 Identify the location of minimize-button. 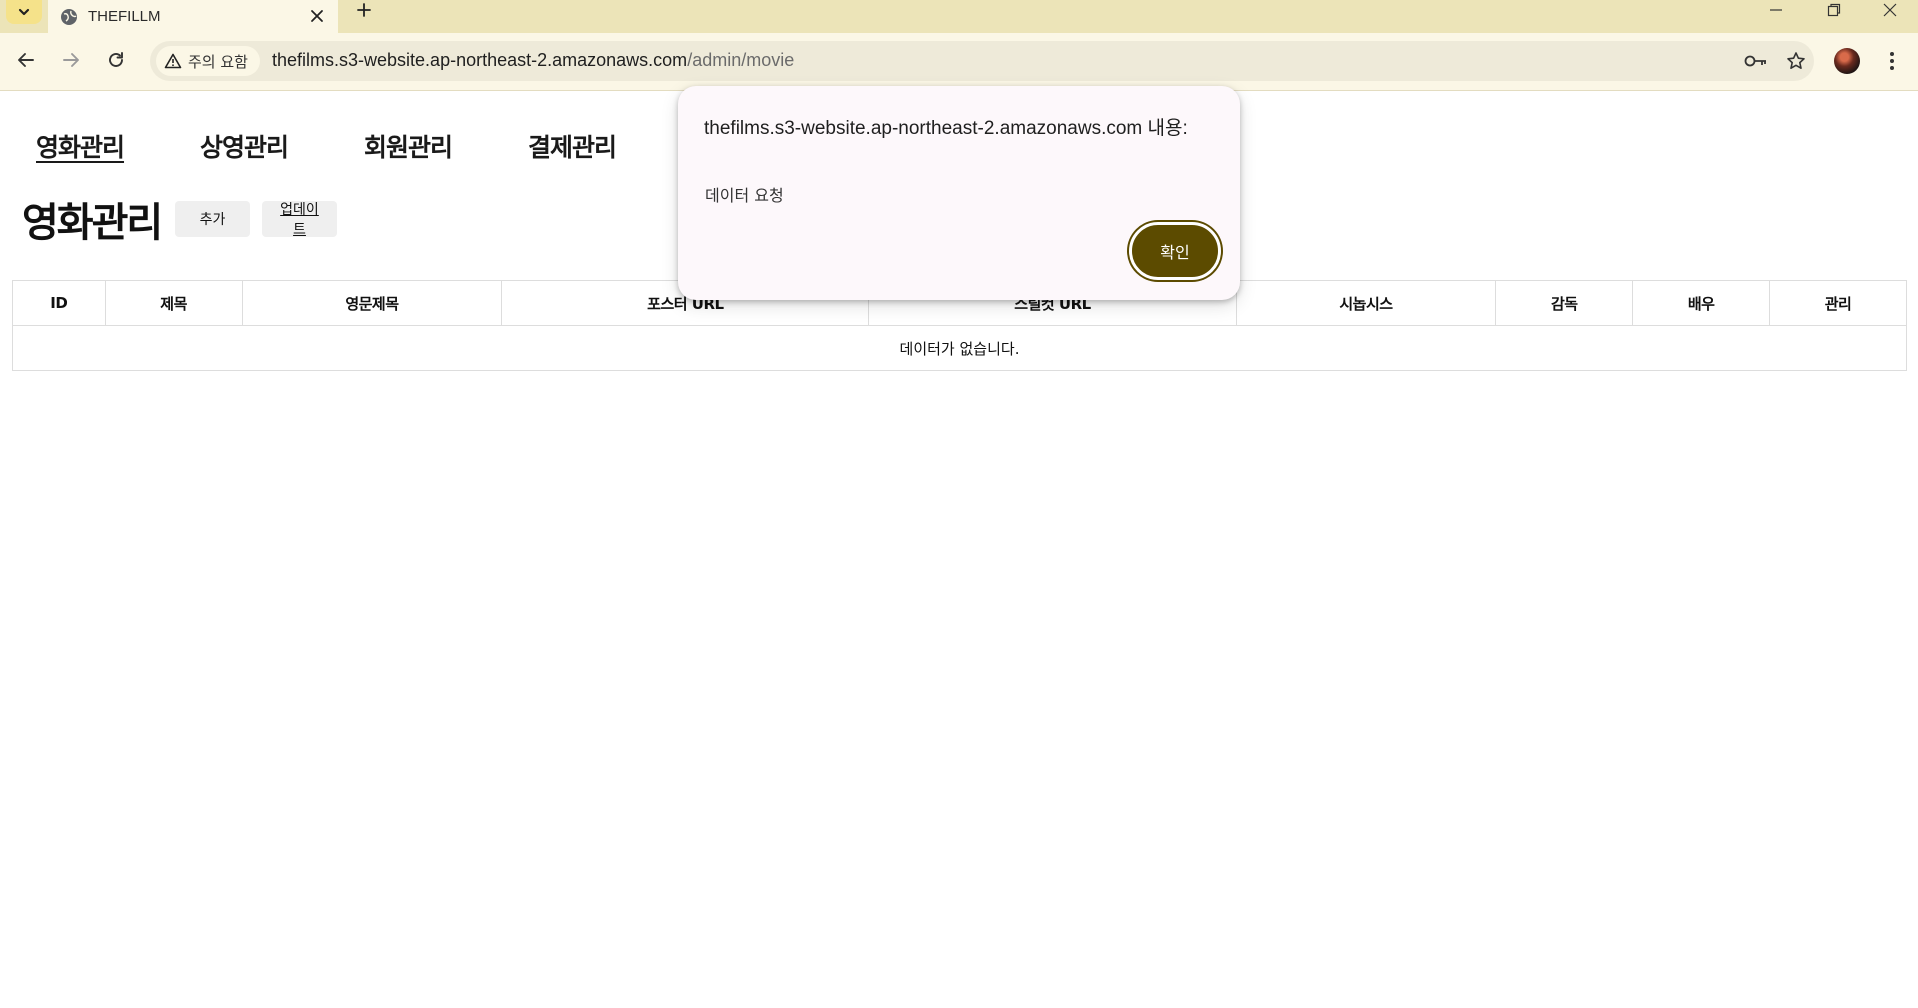
(1776, 10).